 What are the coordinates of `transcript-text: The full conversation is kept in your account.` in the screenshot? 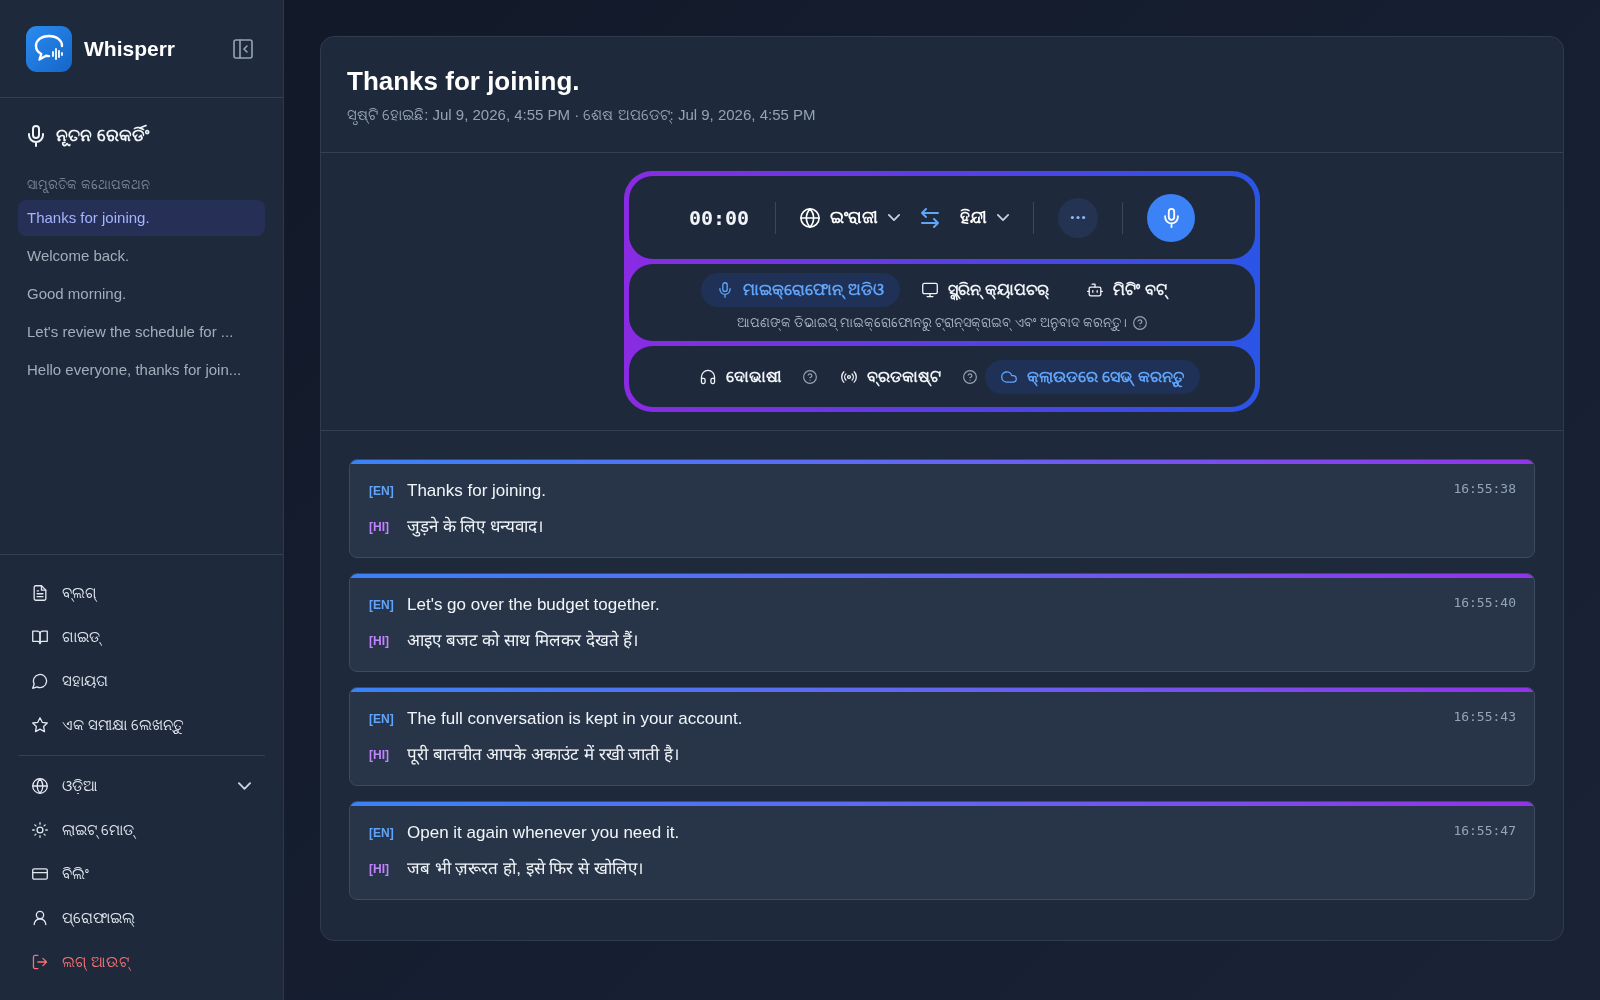 It's located at (575, 719).